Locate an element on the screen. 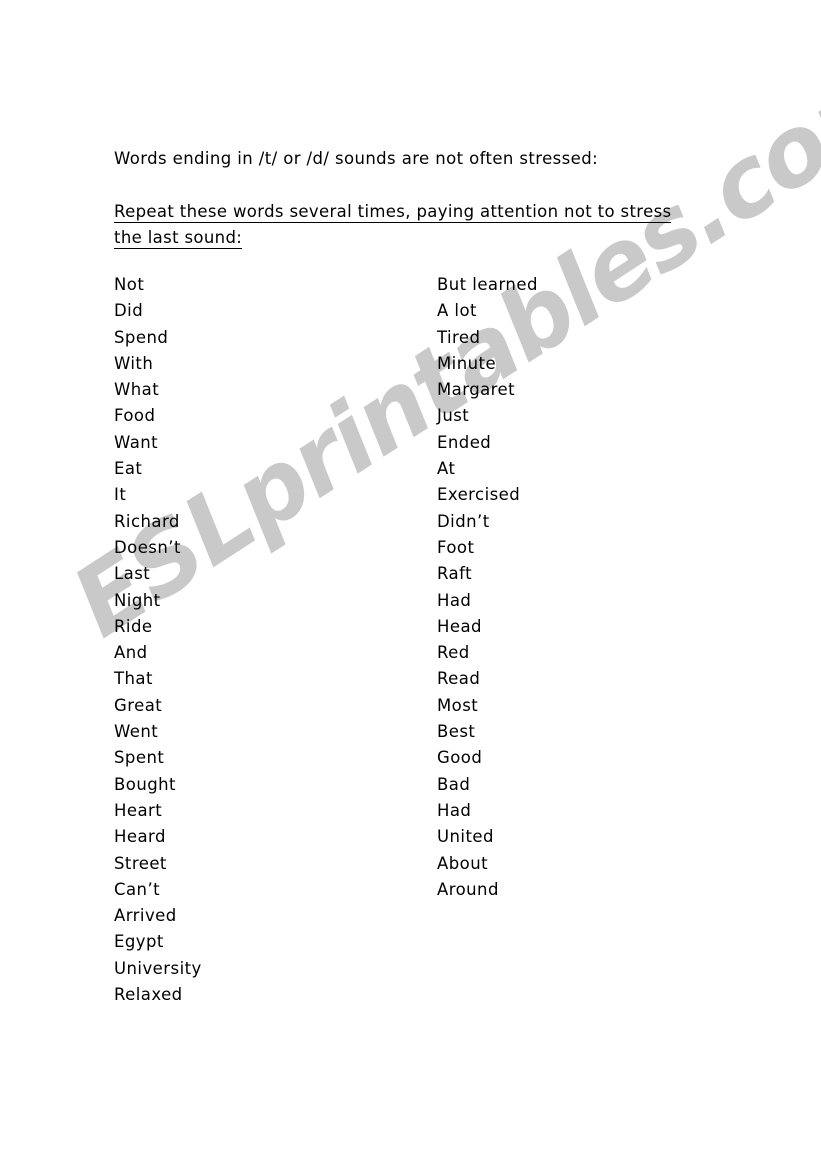 The image size is (821, 1169). word-item: Spend is located at coordinates (141, 337).